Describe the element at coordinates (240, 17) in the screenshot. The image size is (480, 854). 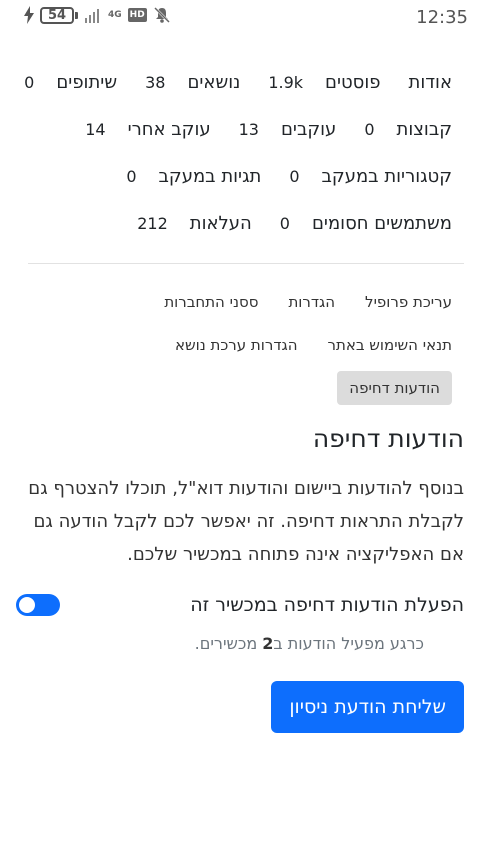
I see `status-bar: 54 4G HD 12:35` at that location.